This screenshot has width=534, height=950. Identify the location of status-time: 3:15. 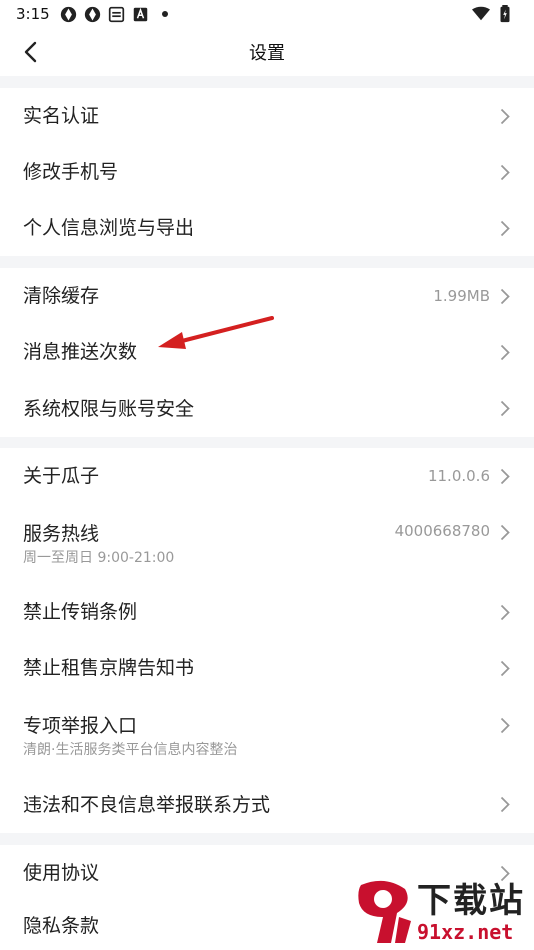
(33, 14).